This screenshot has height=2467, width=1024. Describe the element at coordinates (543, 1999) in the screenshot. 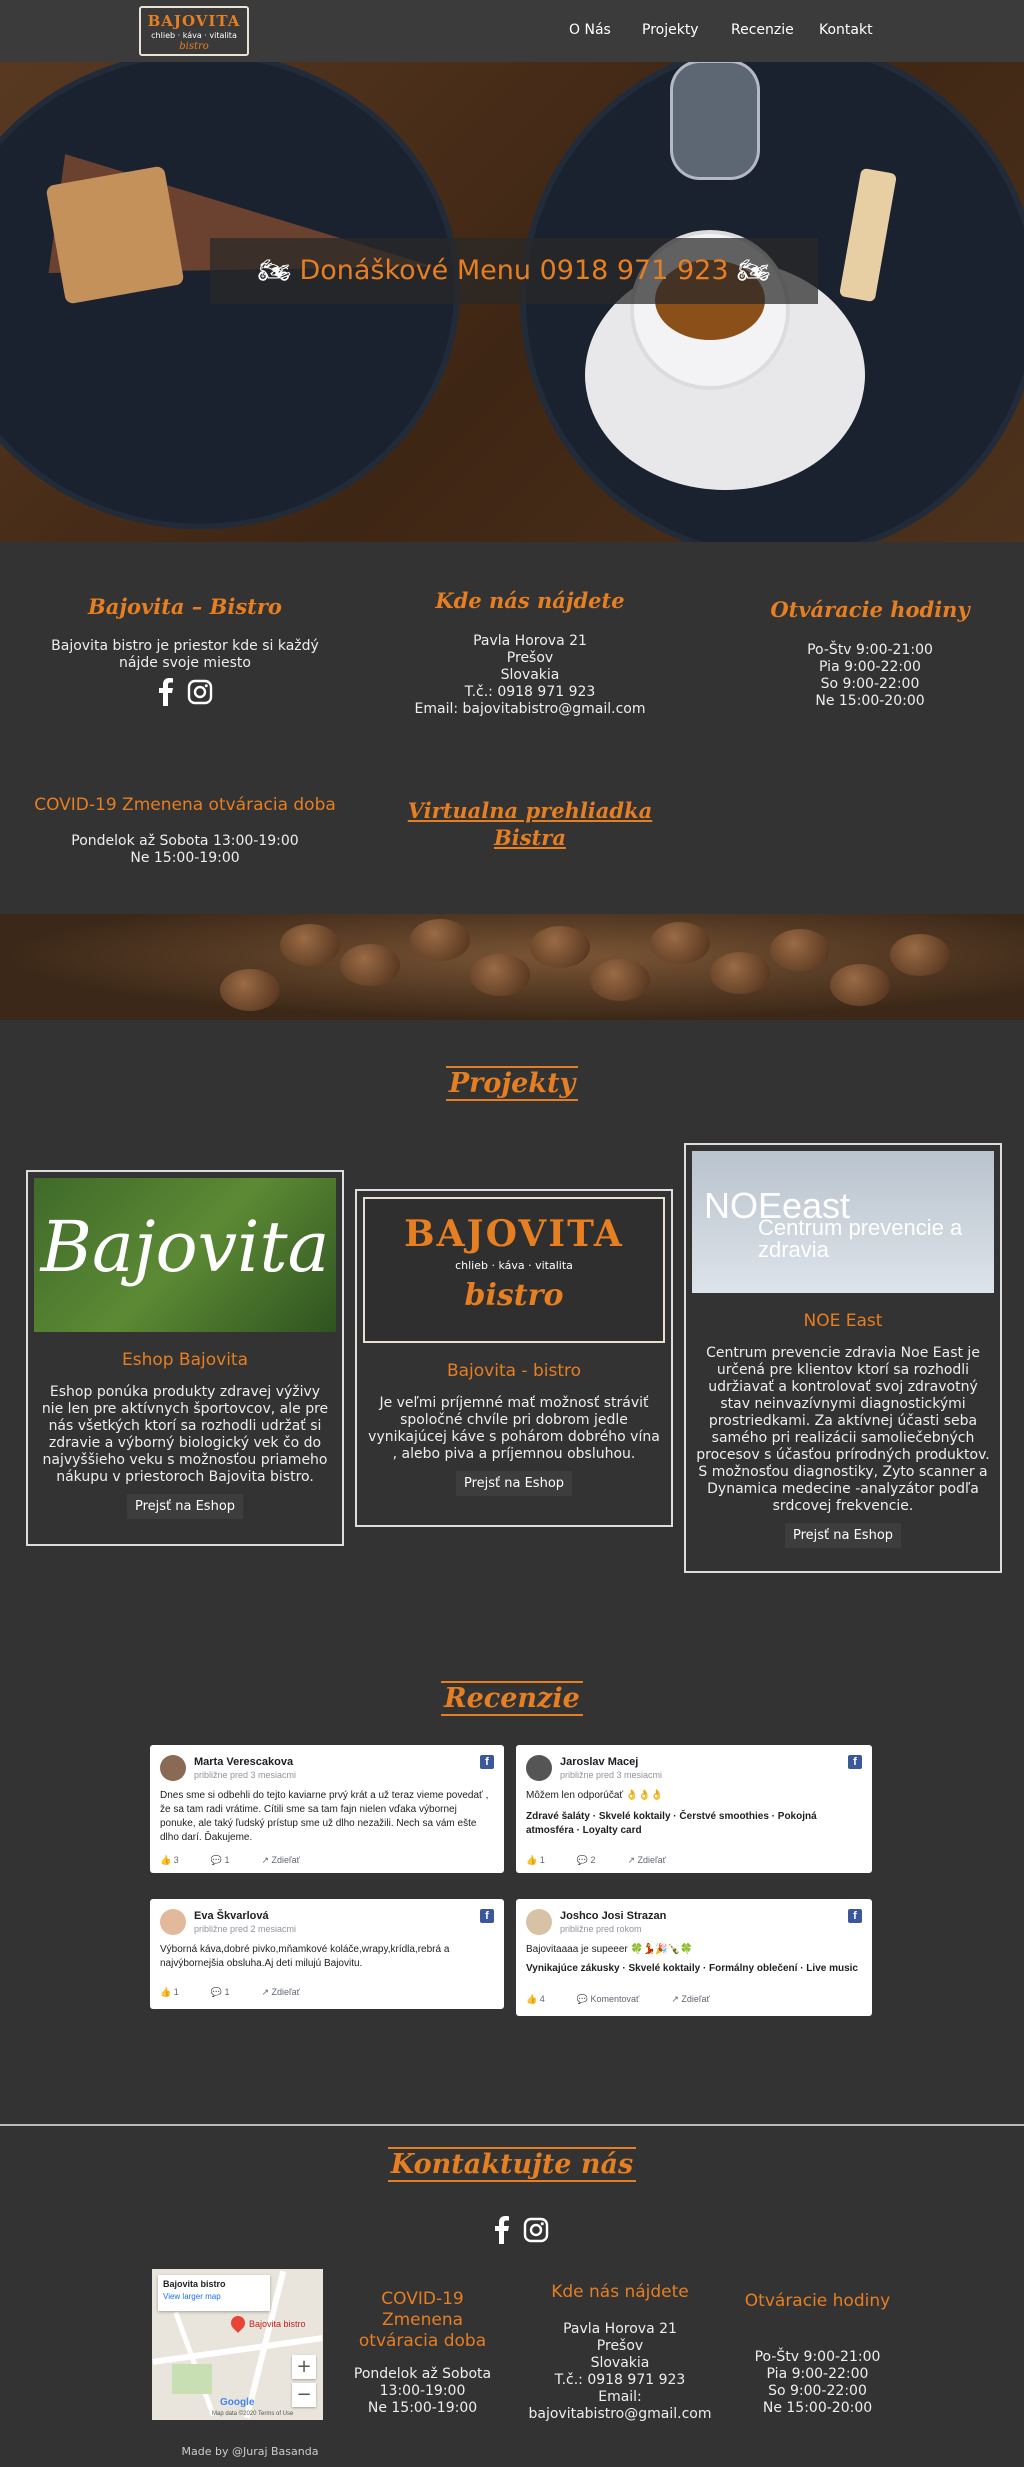

I see `like-button: 👍 4` at that location.